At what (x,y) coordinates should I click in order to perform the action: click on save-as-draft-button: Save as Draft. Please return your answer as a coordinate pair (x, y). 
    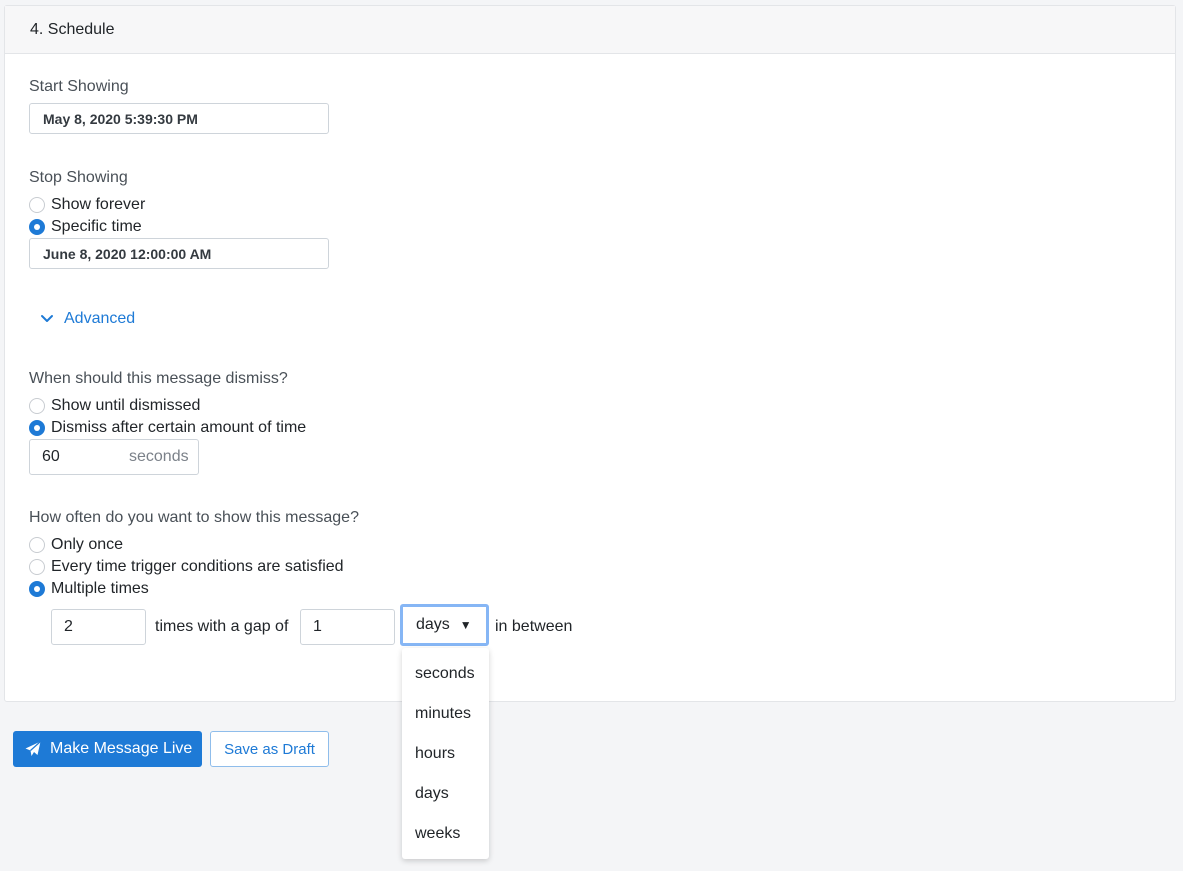
    Looking at the image, I should click on (269, 749).